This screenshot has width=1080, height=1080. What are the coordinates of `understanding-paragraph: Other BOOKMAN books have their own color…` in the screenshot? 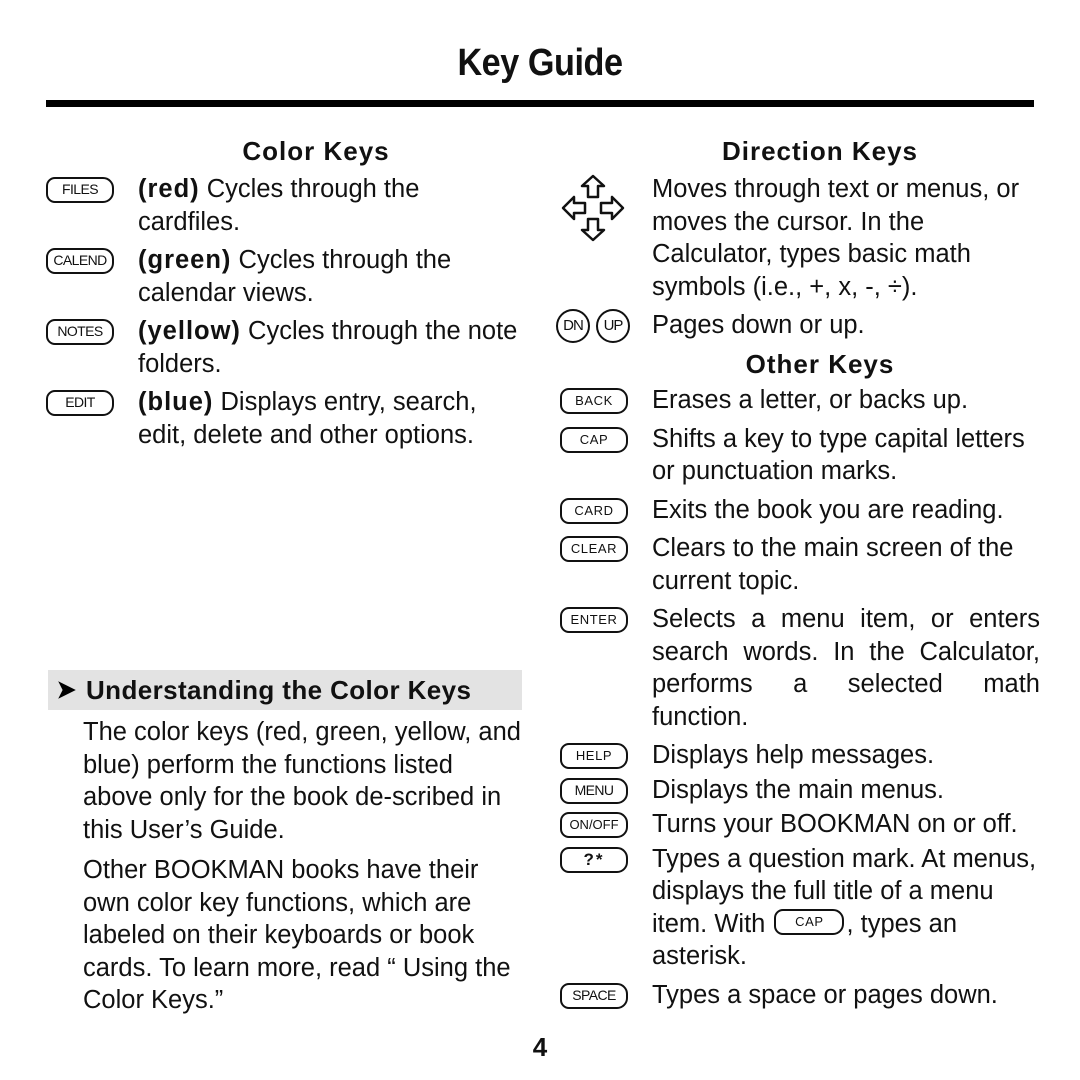 It's located at (297, 935).